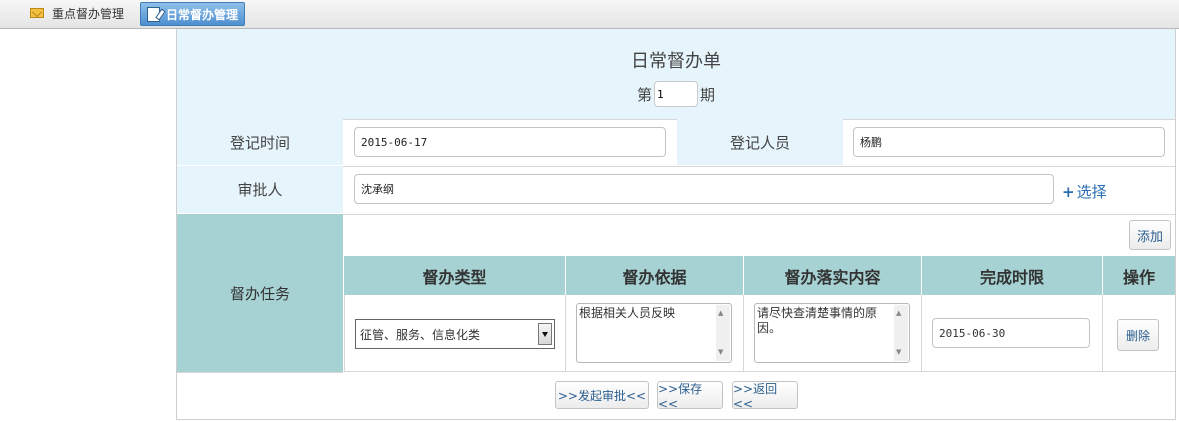 The width and height of the screenshot is (1179, 422). I want to click on edit-icon, so click(153, 14).